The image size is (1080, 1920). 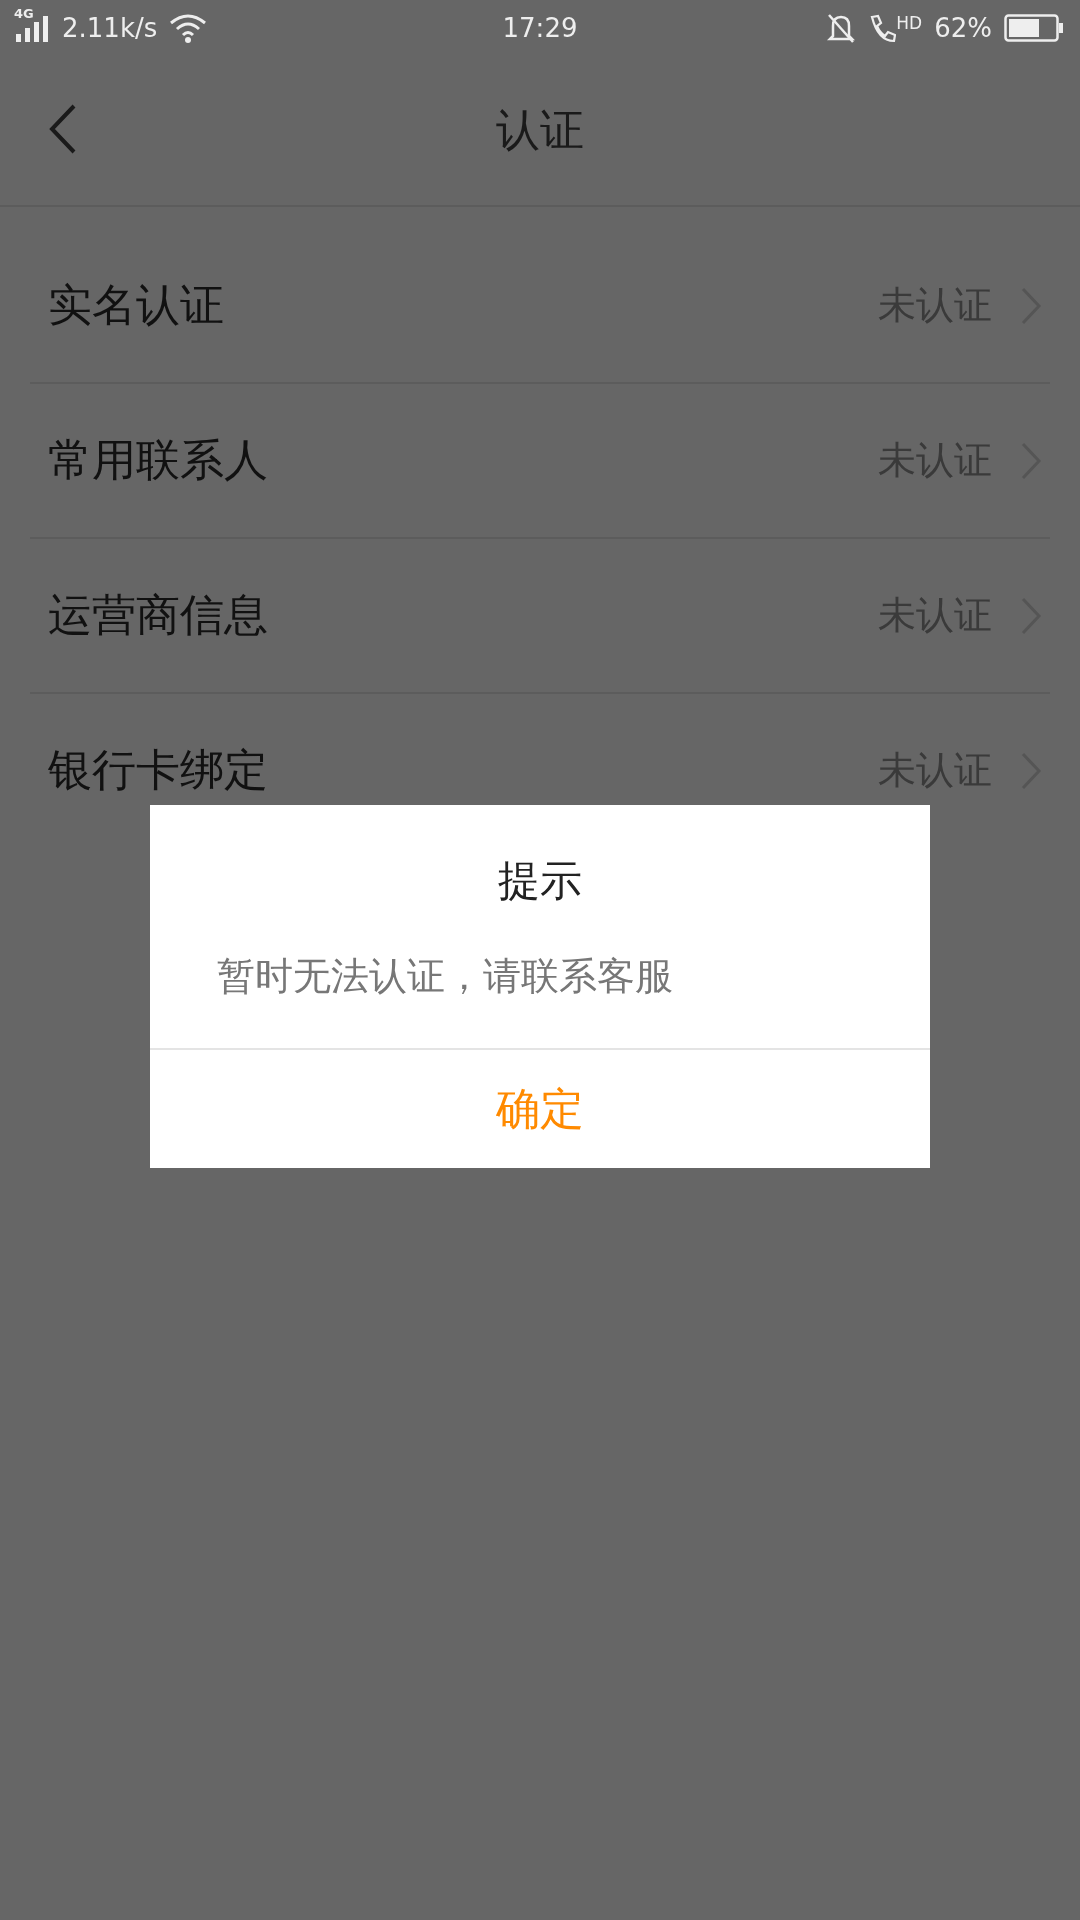 I want to click on battery-icon, so click(x=1034, y=27).